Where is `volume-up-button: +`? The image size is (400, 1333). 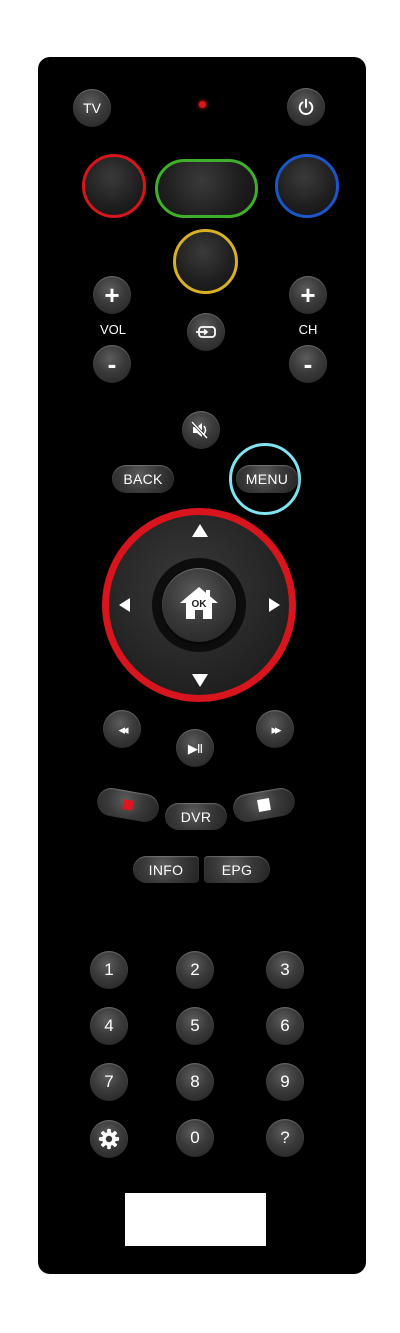
volume-up-button: + is located at coordinates (112, 295).